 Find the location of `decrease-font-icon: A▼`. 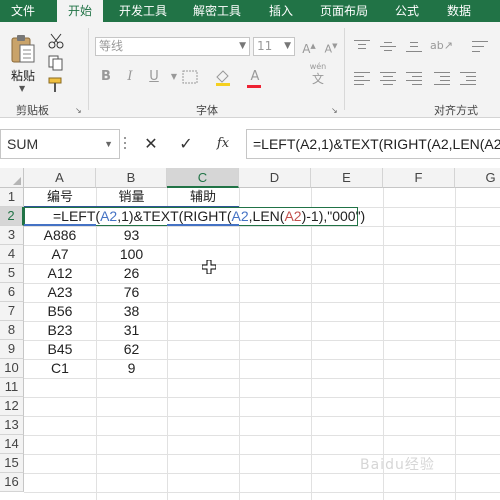

decrease-font-icon: A▼ is located at coordinates (331, 46).